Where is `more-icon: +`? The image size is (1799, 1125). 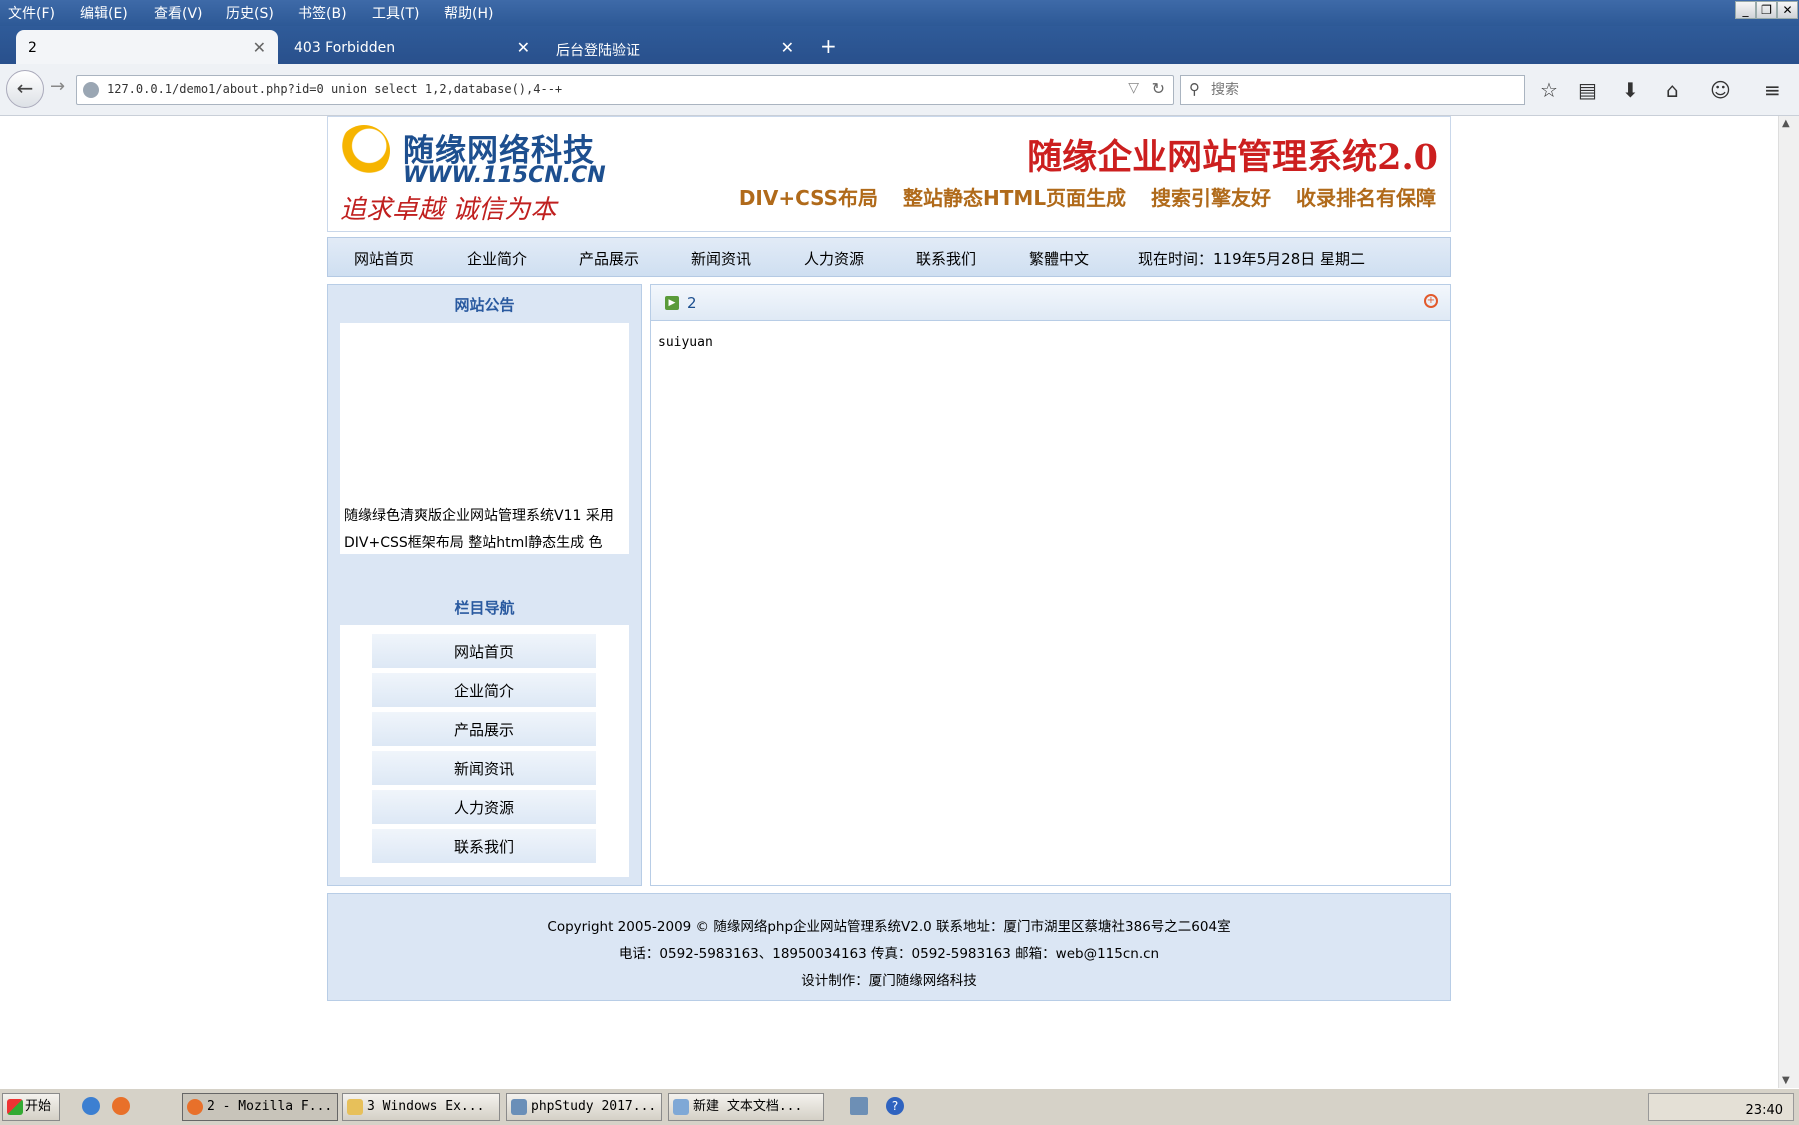 more-icon: + is located at coordinates (1431, 301).